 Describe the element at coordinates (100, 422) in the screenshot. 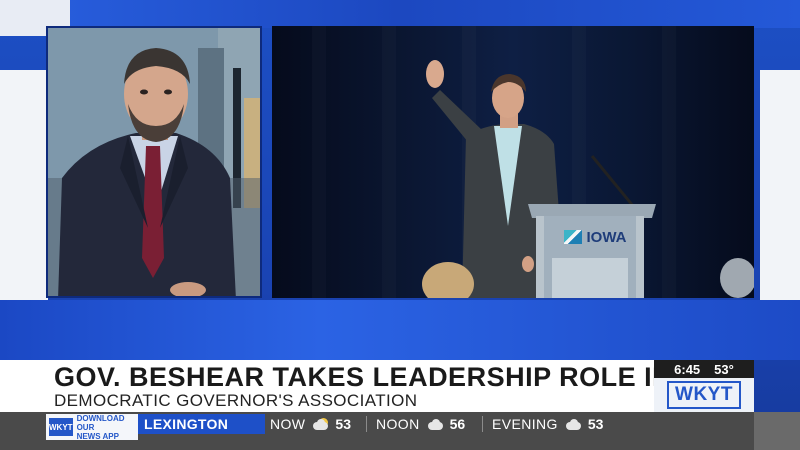

I see `app-promo-line1: DOWNLOAD OUR` at that location.